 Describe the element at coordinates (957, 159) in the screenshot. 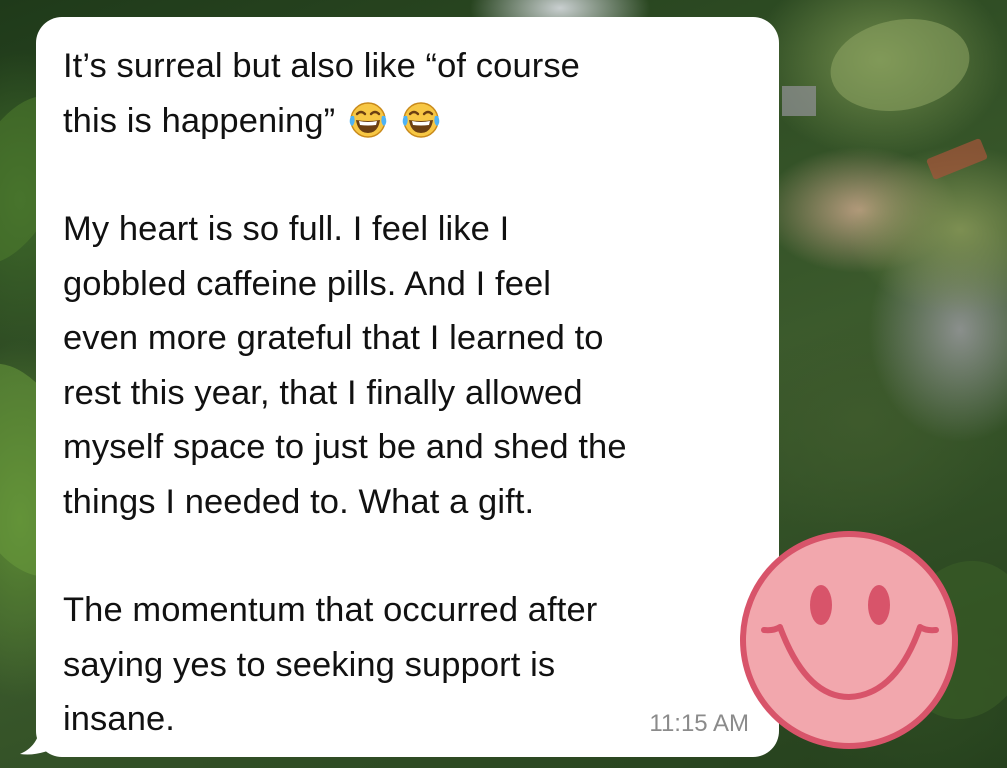

I see `roof` at that location.